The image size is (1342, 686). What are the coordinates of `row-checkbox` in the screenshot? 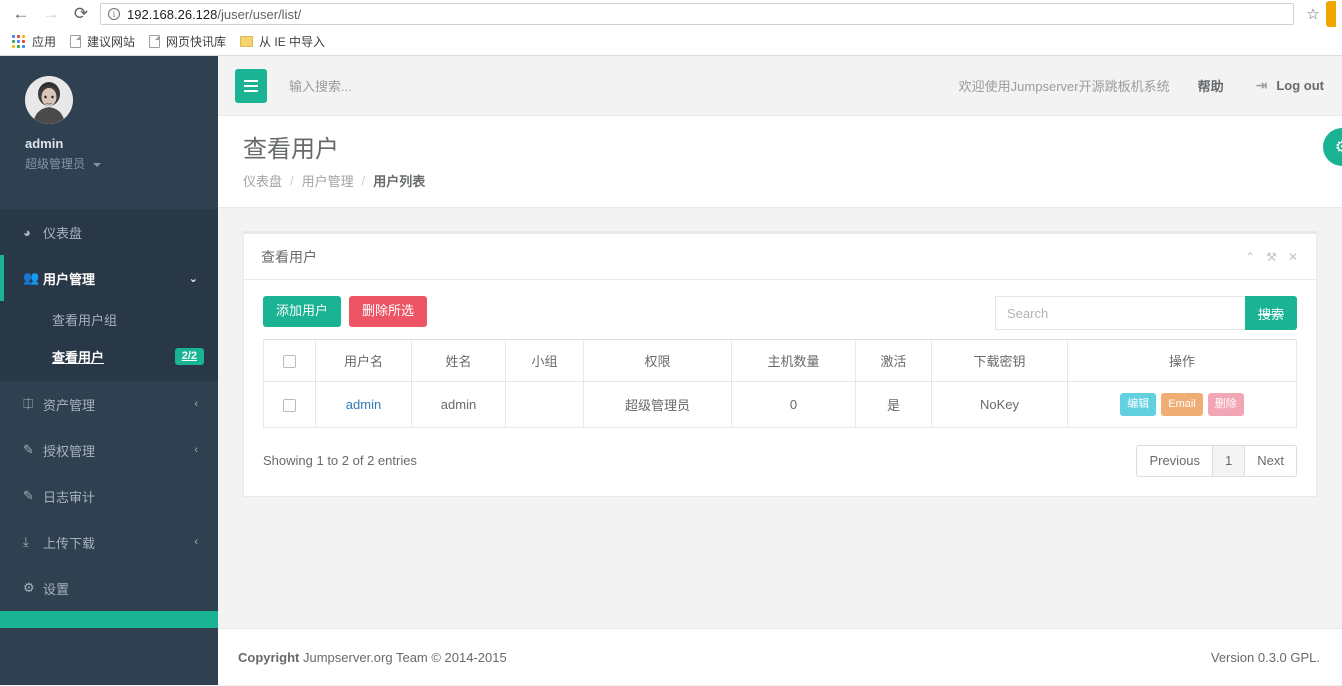 It's located at (289, 406).